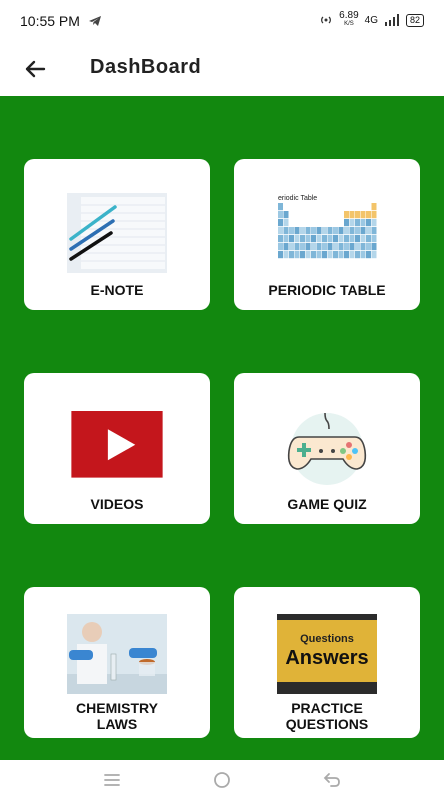 This screenshot has width=444, height=800. I want to click on page-title: DashBoard, so click(146, 67).